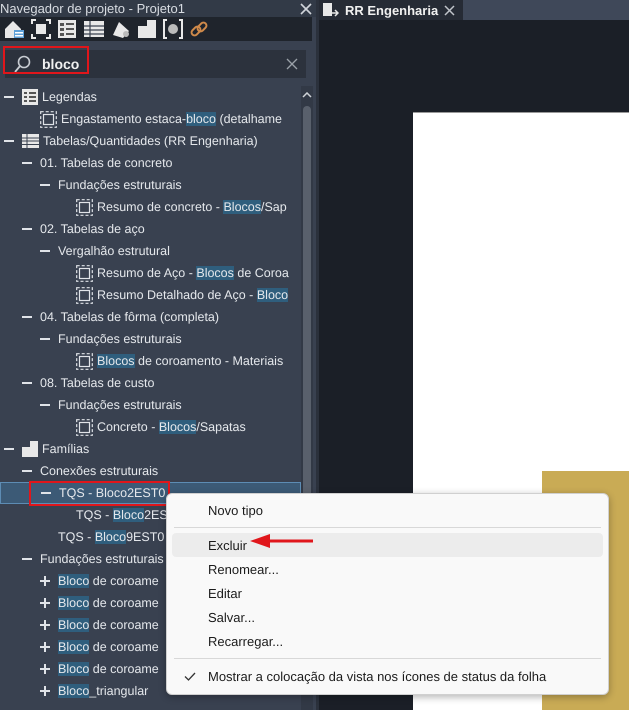  I want to click on tree-item: Famílias, so click(150, 449).